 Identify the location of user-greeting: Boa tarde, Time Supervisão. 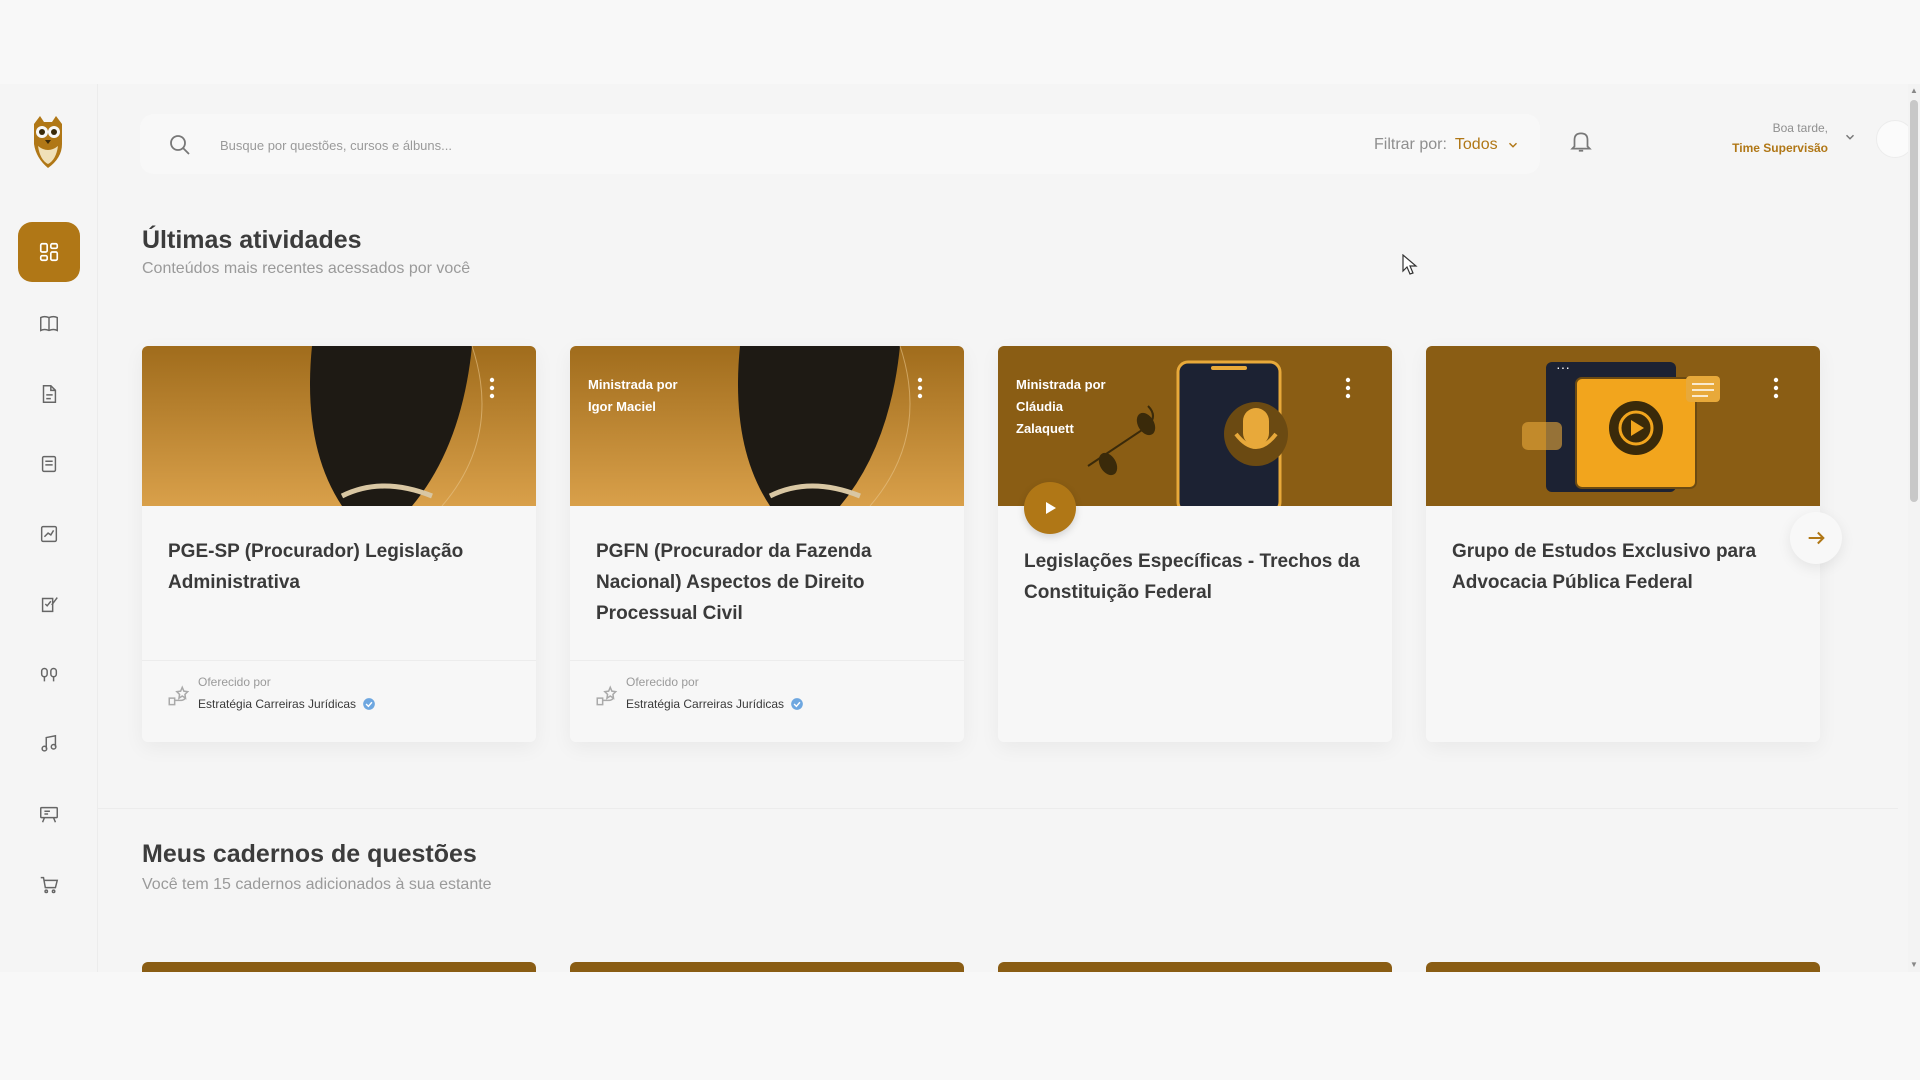
(1748, 138).